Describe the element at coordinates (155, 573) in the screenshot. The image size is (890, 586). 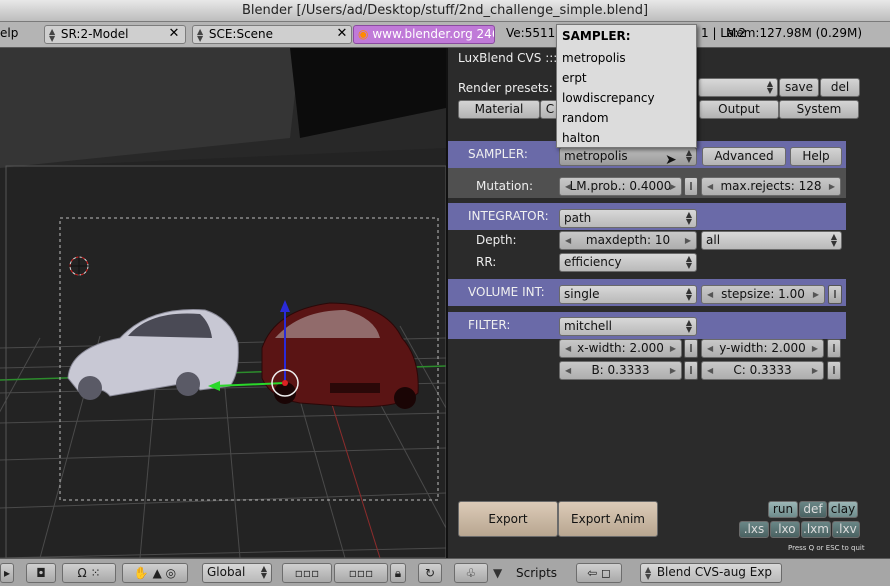
I see `manipulator-icons: ✋ ▲ ◎` at that location.